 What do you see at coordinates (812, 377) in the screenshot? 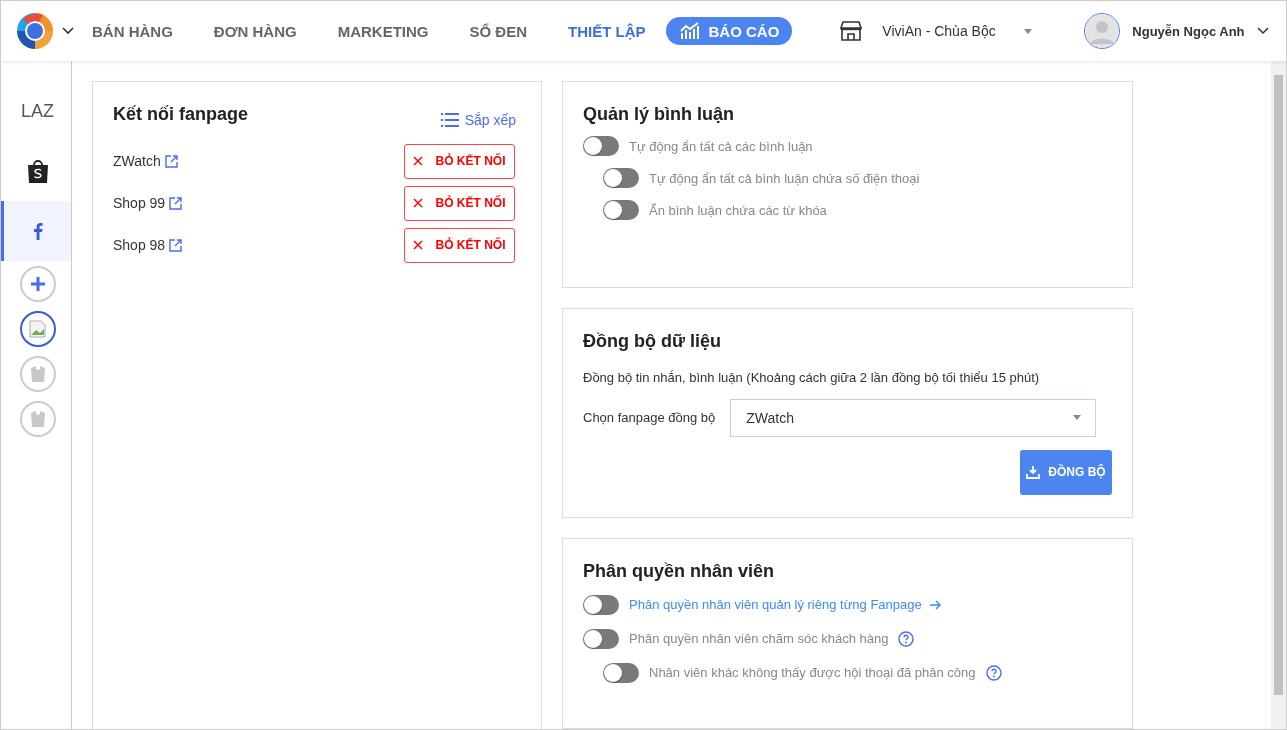
I see `sync-description: Đồng bộ tin nhắn, bình luận (Khoảng cách giữa 2 lần đồng bộ tối thiểu 15 phút)` at bounding box center [812, 377].